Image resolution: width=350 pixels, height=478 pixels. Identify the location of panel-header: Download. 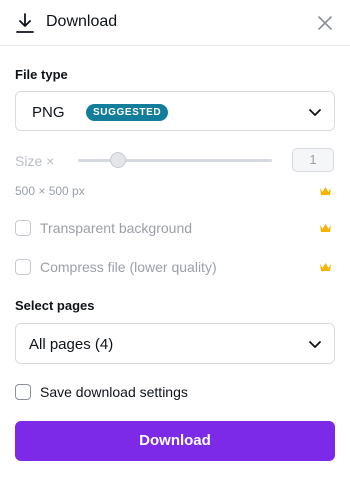
(175, 23).